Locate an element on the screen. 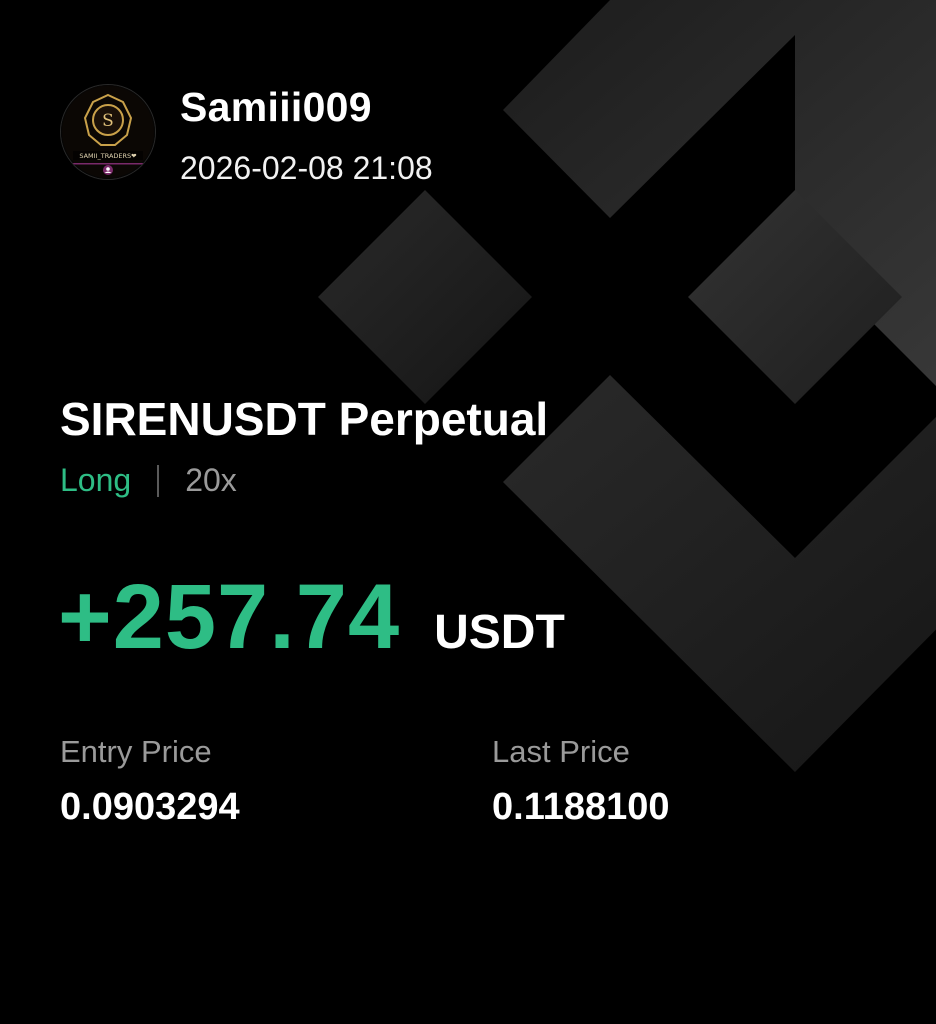 This screenshot has width=936, height=1024. username: Samiii009 is located at coordinates (276, 107).